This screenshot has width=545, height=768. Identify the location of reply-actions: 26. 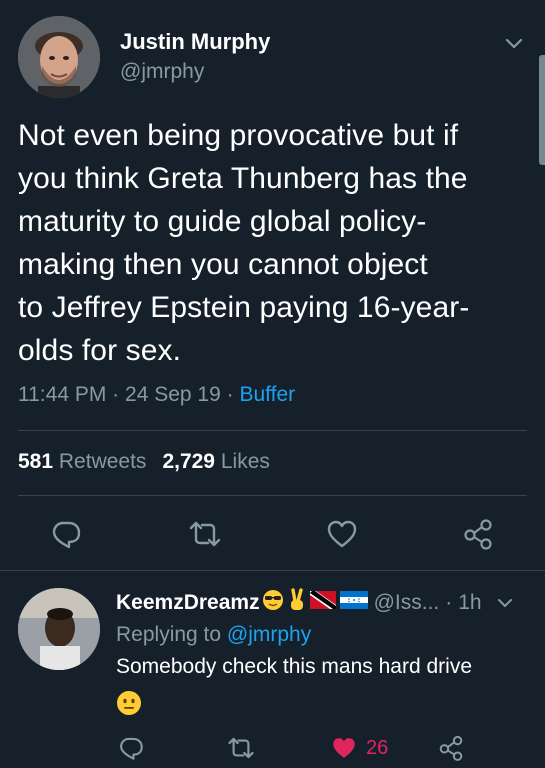
(272, 748).